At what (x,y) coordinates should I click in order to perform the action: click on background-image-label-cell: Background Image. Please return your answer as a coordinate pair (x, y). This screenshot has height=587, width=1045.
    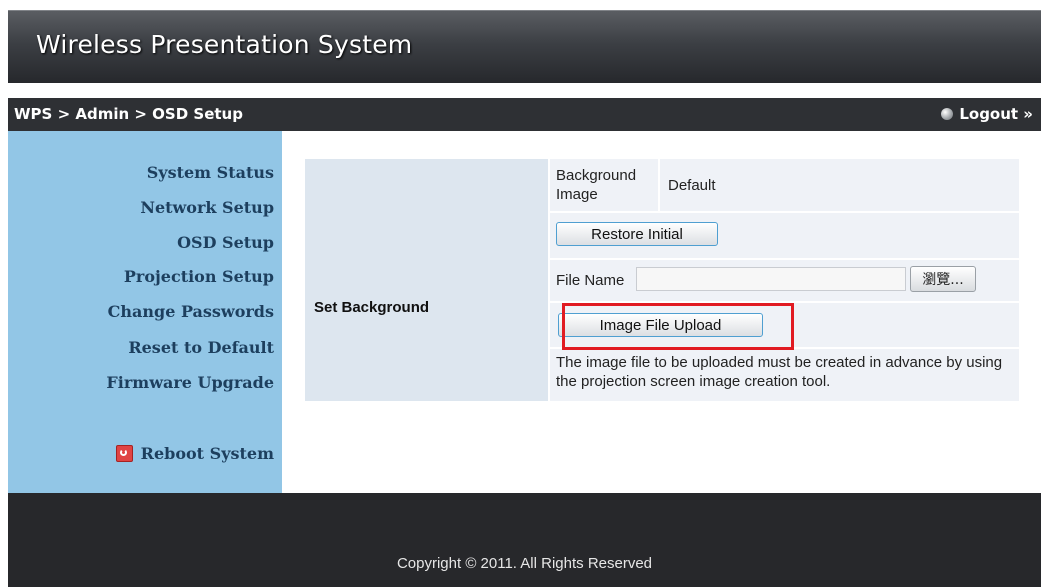
    Looking at the image, I should click on (604, 185).